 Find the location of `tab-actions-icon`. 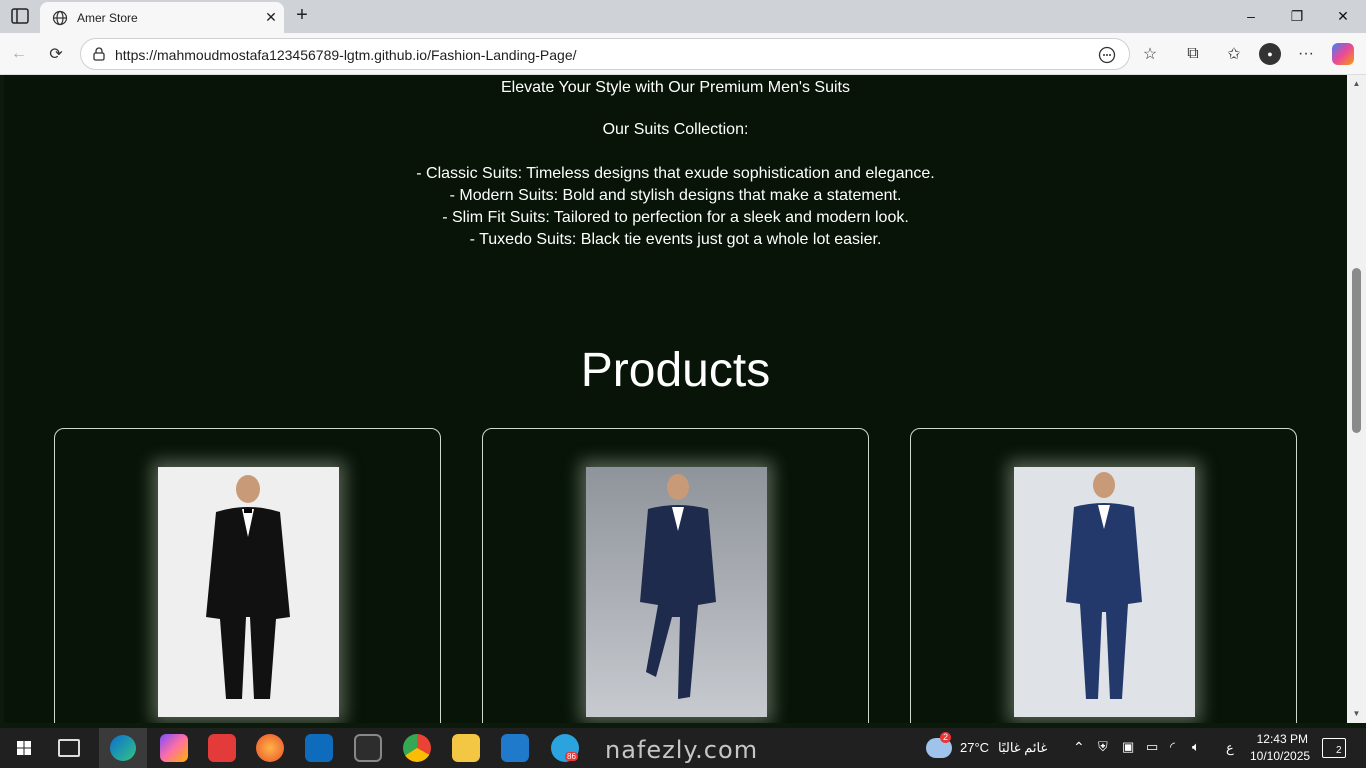

tab-actions-icon is located at coordinates (20, 16).